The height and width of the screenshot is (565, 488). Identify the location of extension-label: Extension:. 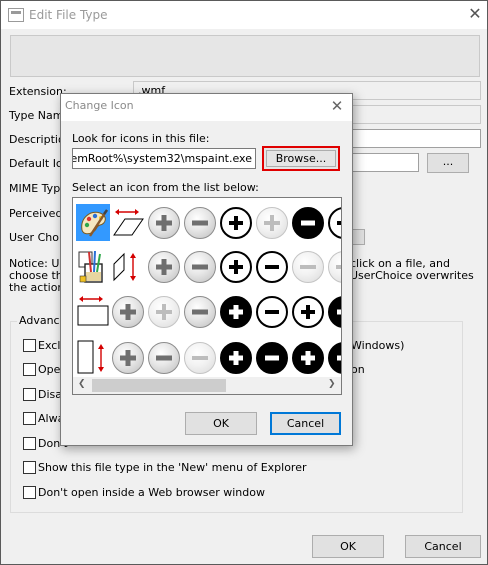
(38, 91).